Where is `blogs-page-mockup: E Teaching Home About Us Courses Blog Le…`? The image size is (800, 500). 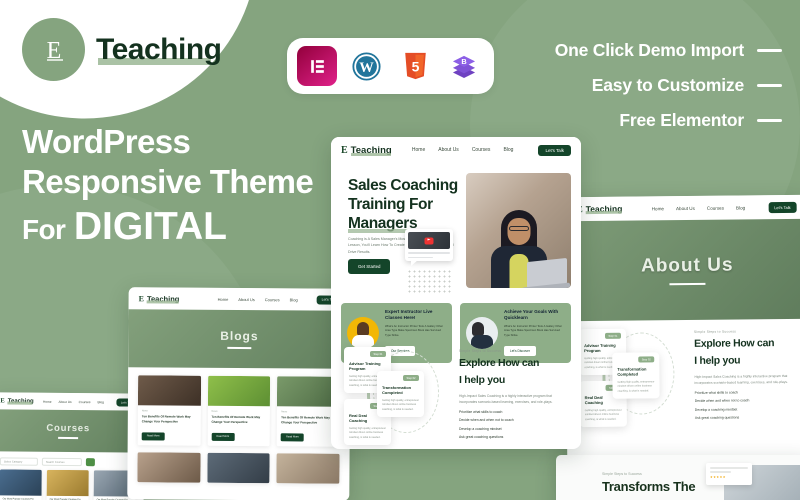 blogs-page-mockup: E Teaching Home About Us Courses Blog Le… is located at coordinates (239, 393).